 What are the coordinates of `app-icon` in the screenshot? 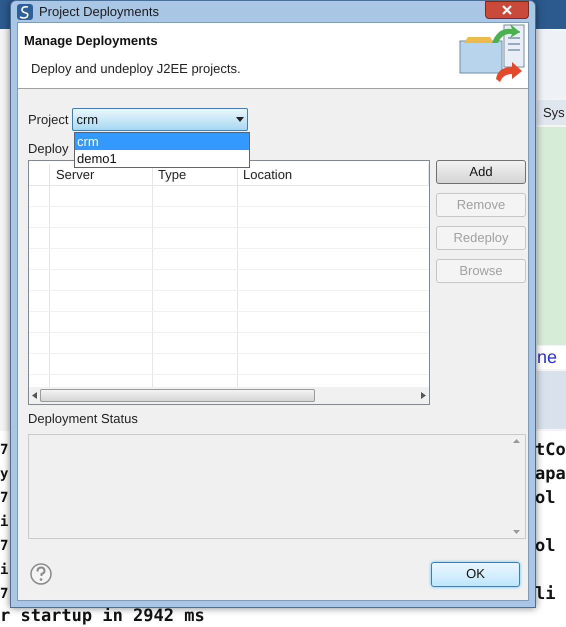 It's located at (25, 12).